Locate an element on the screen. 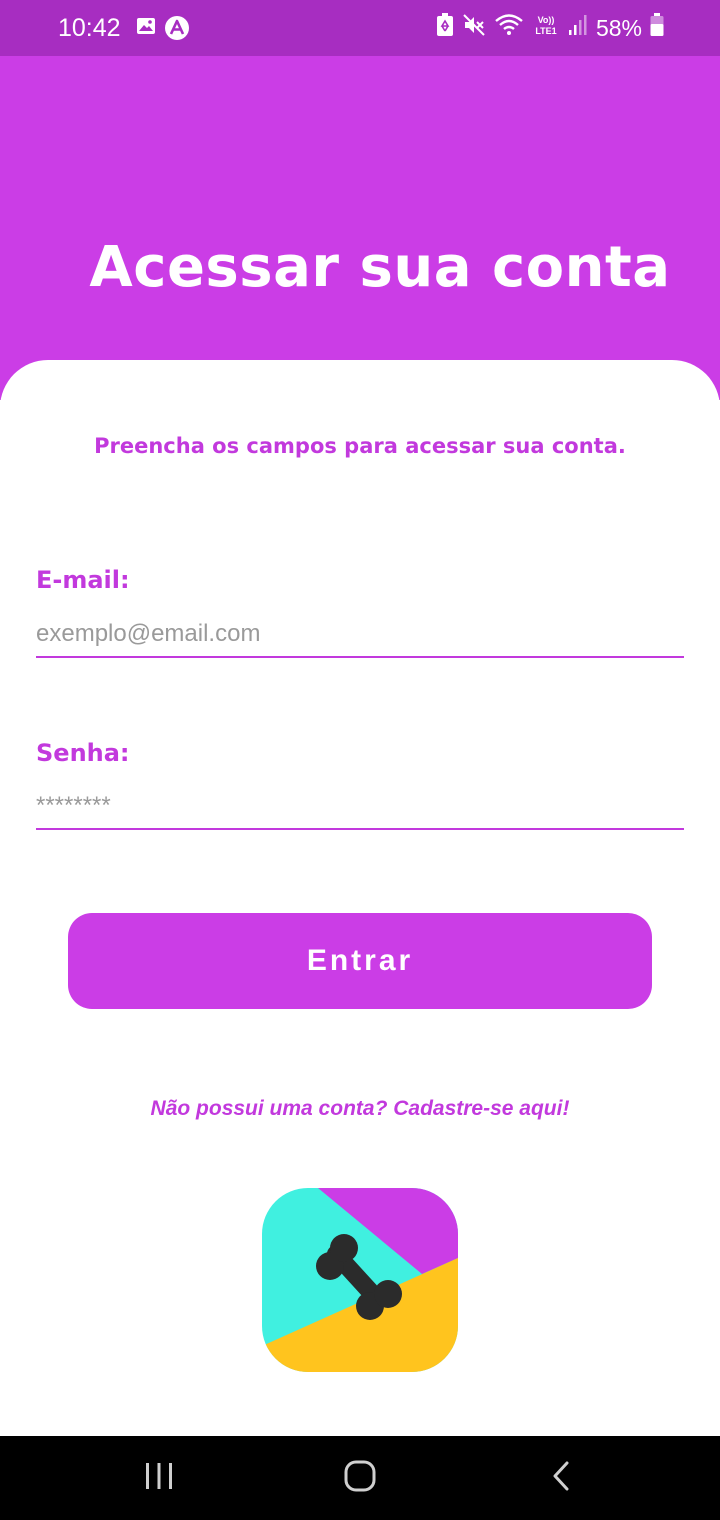 This screenshot has width=720, height=1520. recent-apps-icon is located at coordinates (159, 1478).